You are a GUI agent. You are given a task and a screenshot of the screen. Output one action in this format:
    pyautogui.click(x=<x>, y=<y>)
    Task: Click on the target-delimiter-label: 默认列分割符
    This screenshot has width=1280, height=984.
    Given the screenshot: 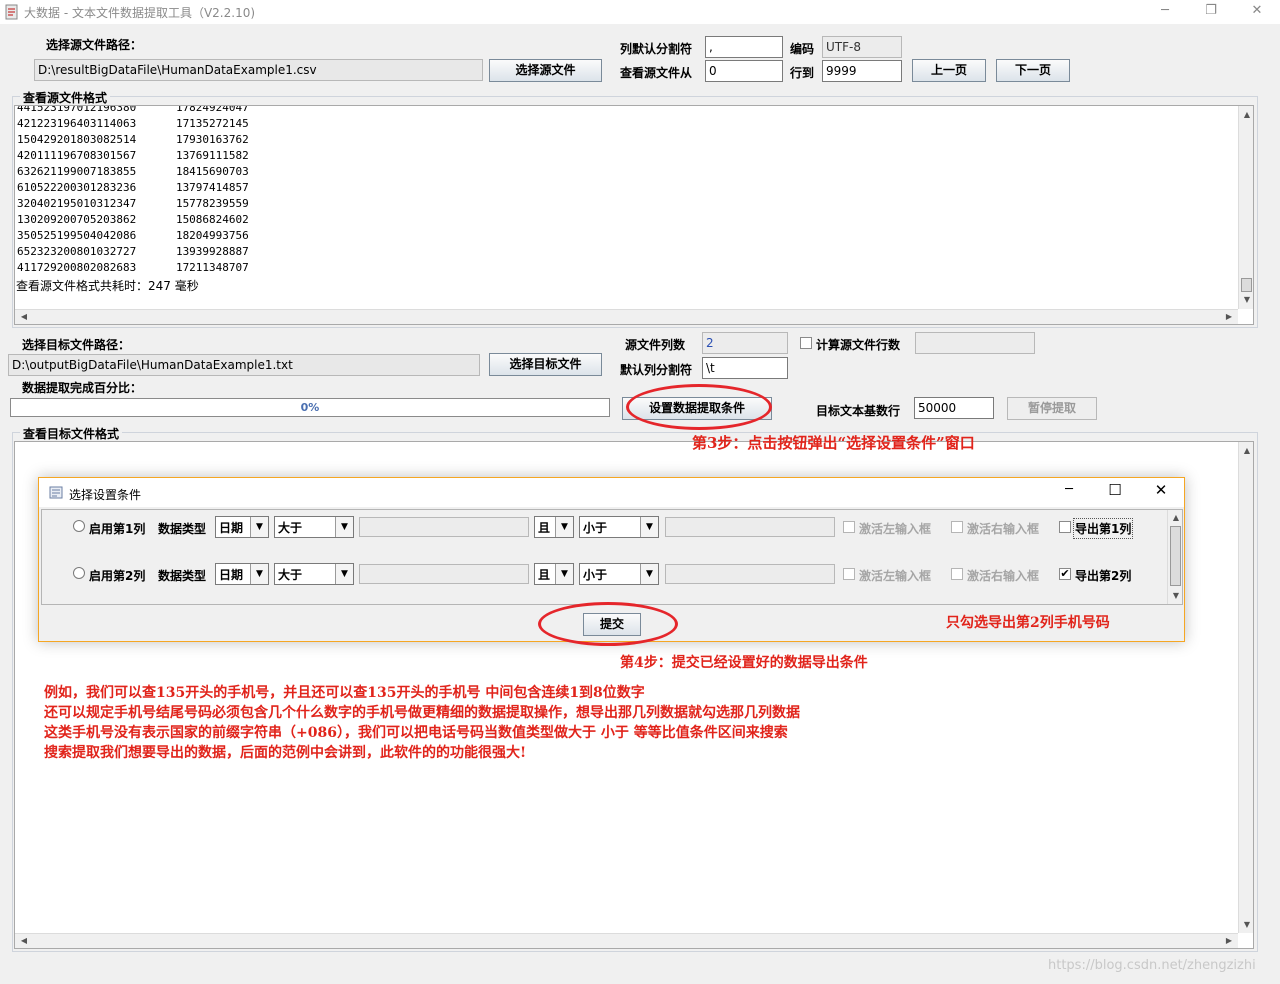 What is the action you would take?
    pyautogui.click(x=656, y=370)
    